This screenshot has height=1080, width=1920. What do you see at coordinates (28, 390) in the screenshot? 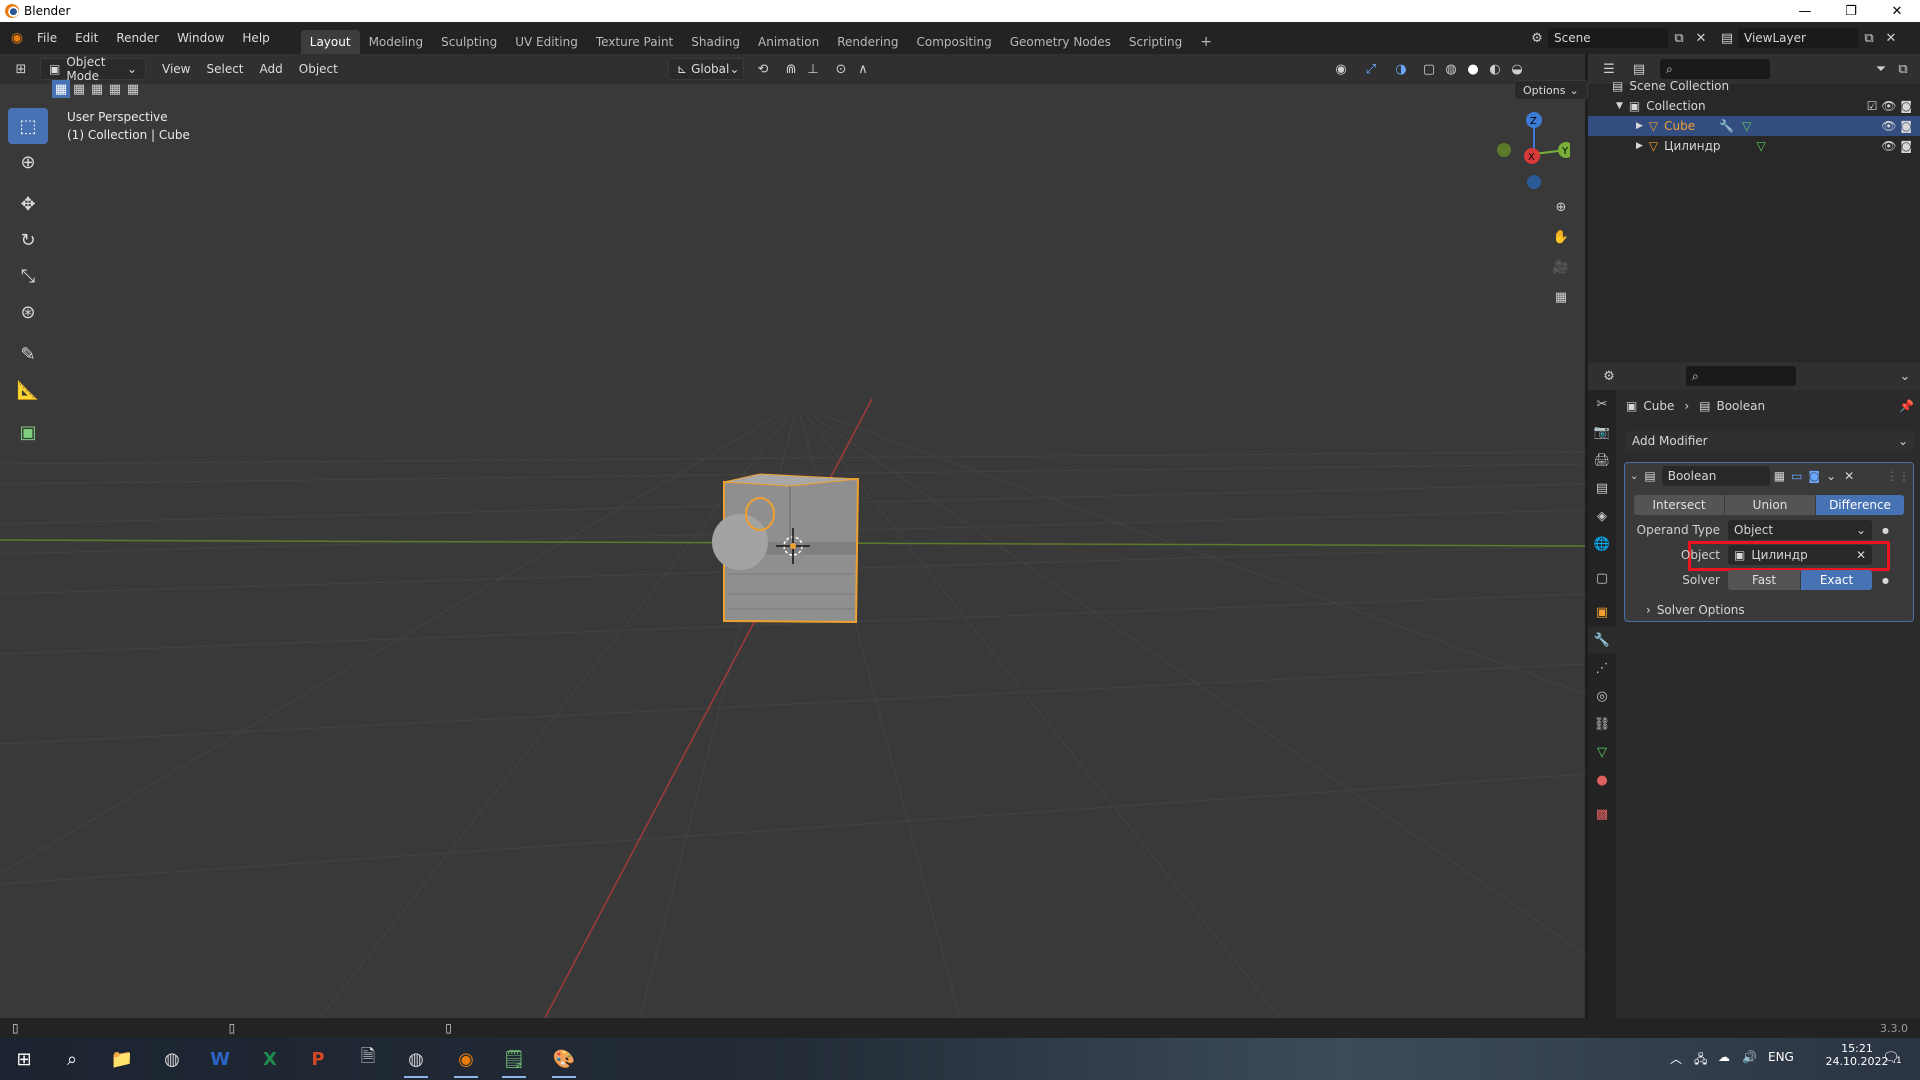
I see `measure-tool-icon: 📐` at bounding box center [28, 390].